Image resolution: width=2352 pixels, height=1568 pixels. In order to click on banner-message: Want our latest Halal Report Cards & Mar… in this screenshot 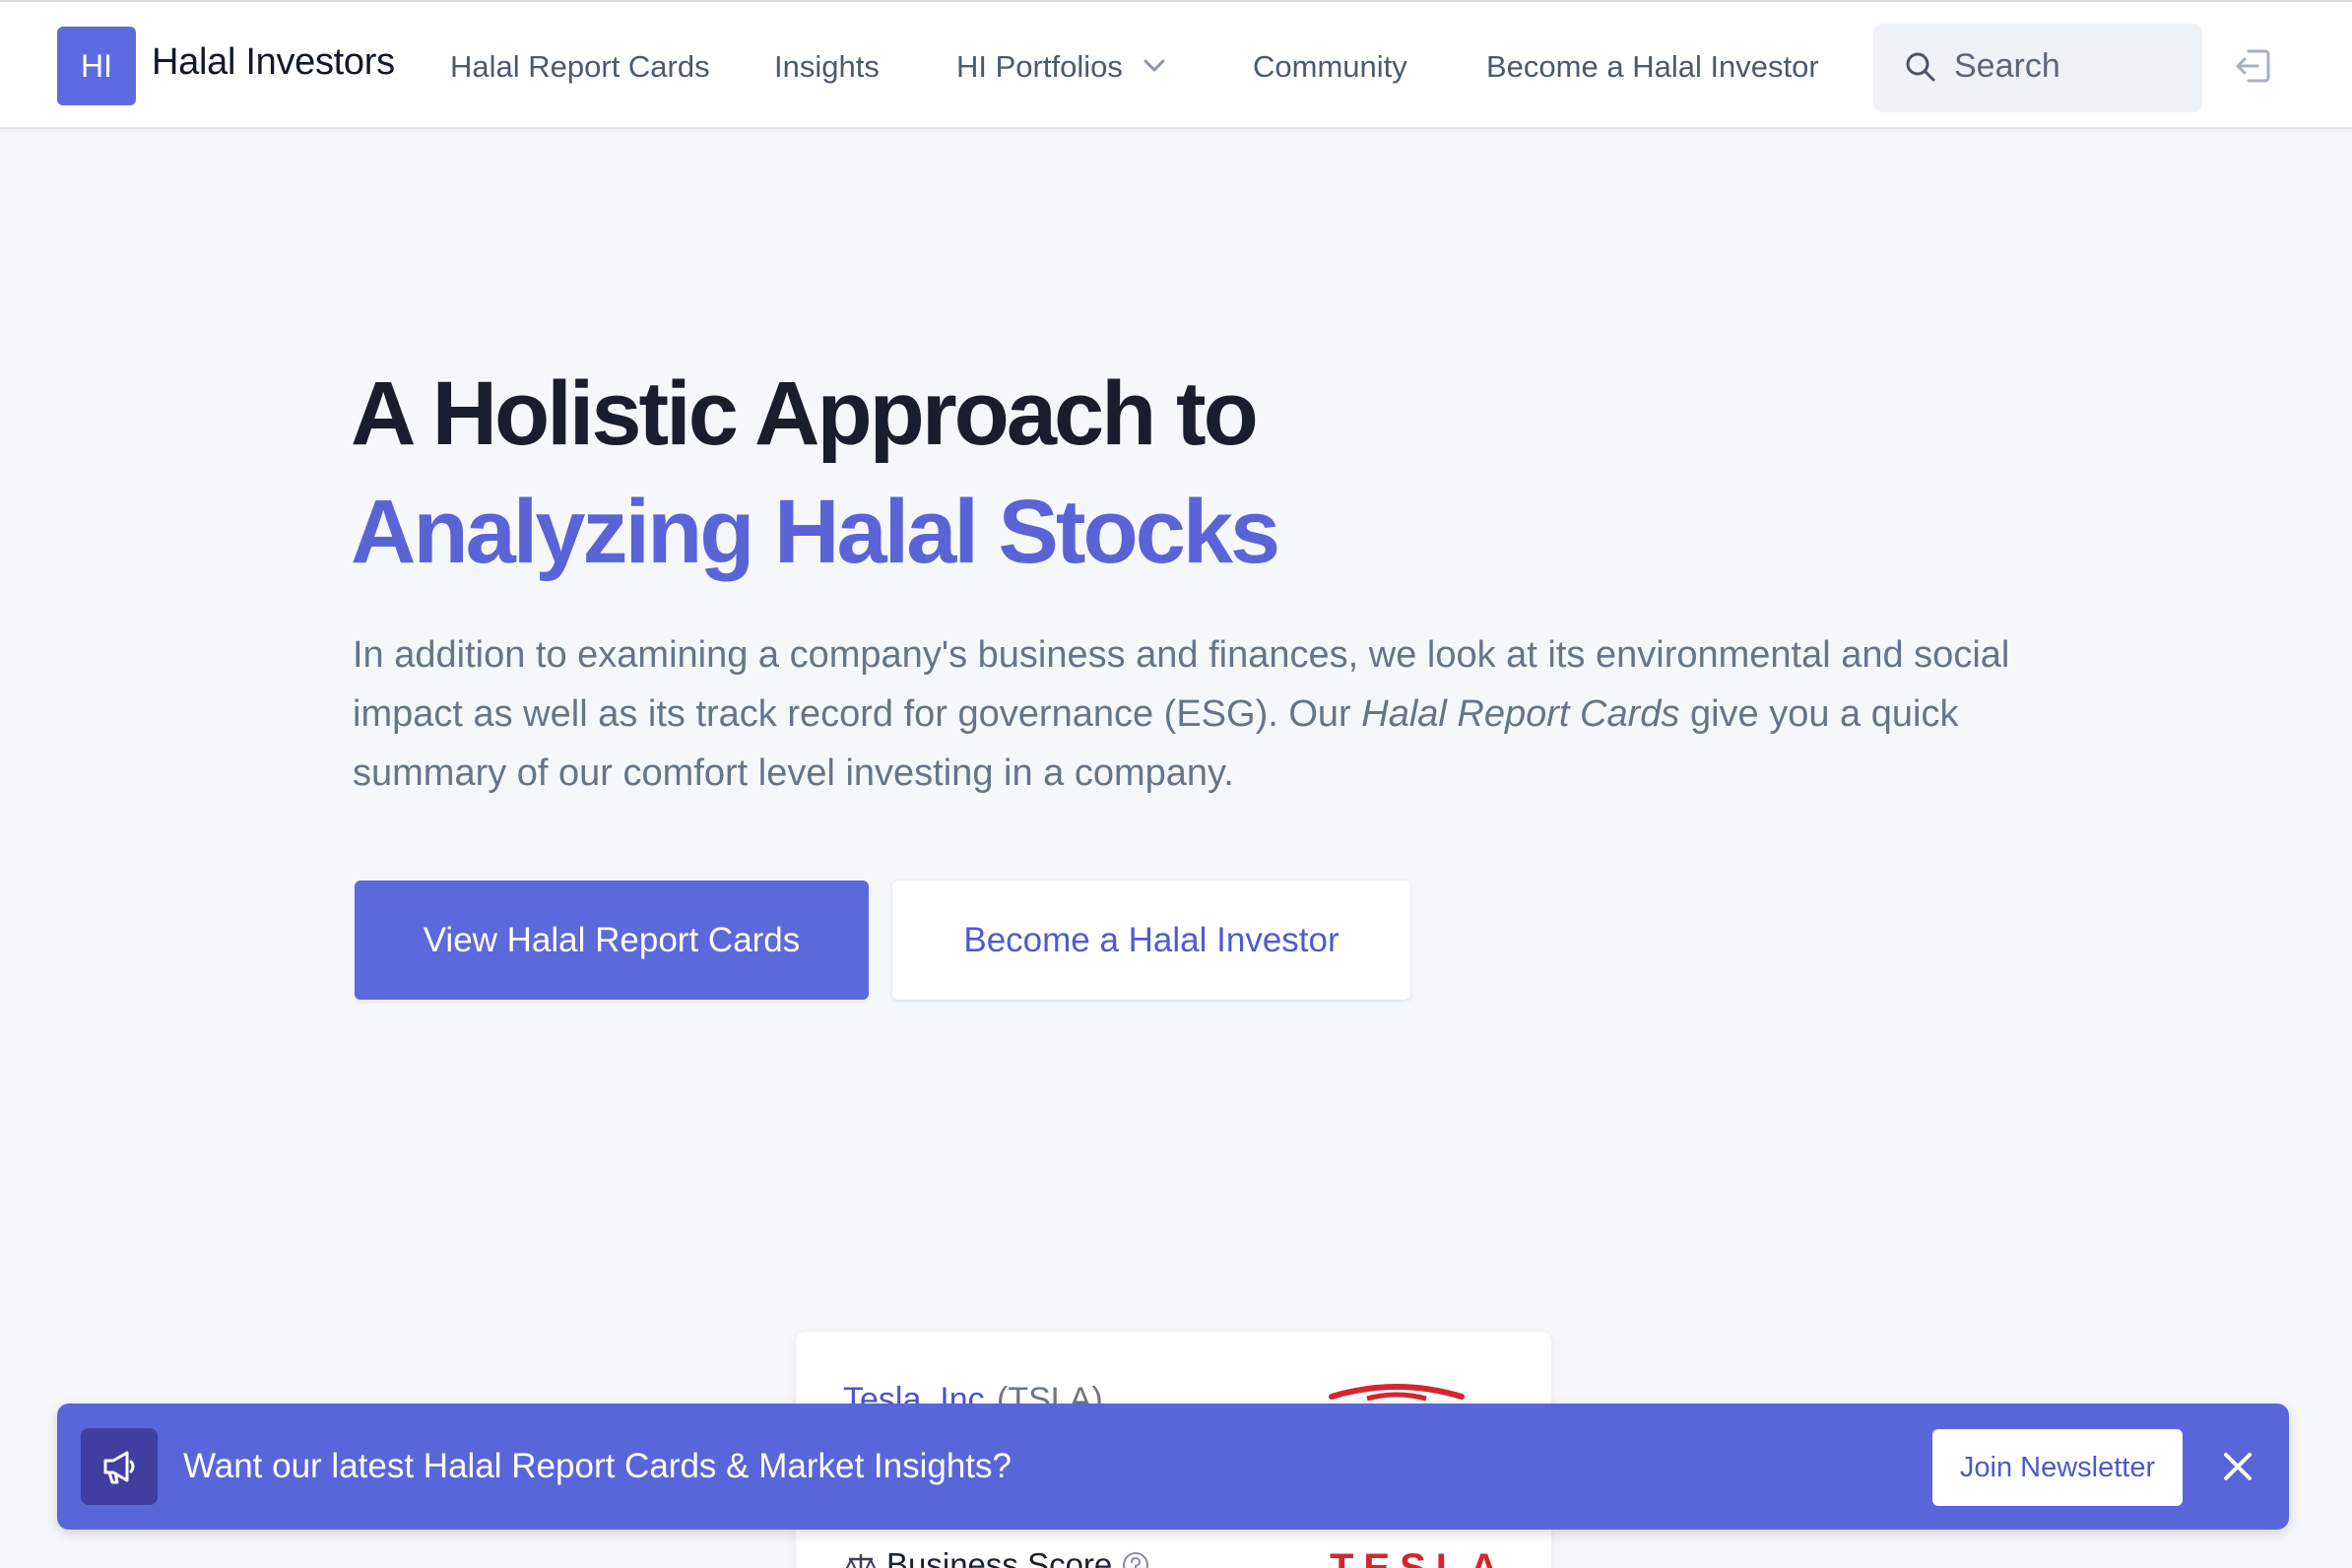, I will do `click(597, 1466)`.